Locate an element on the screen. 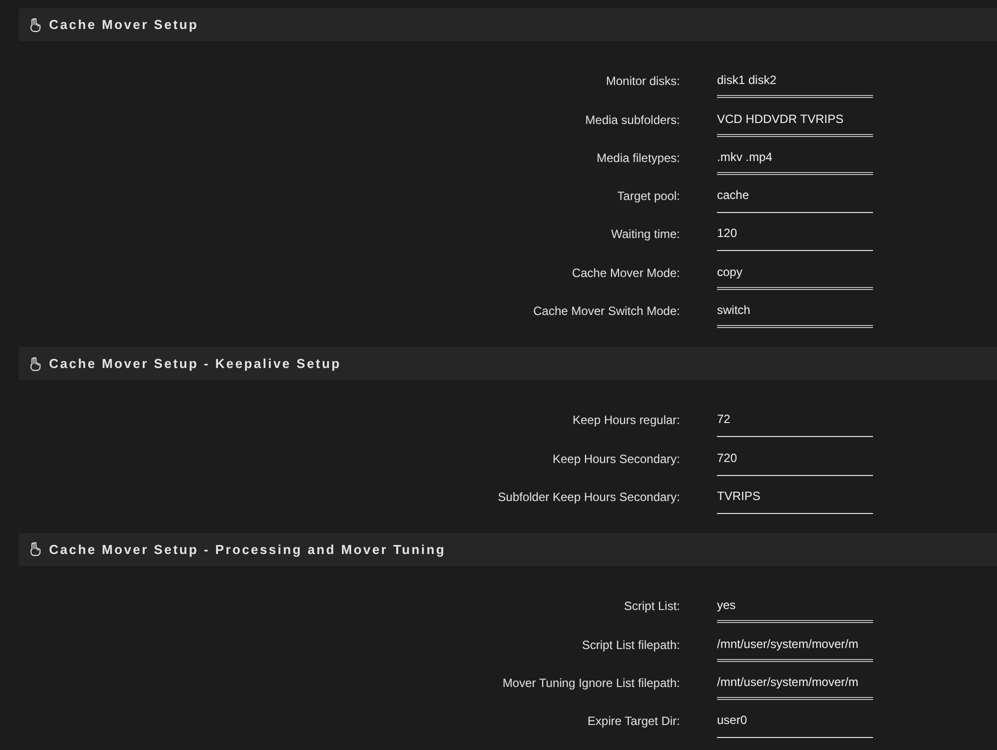 The width and height of the screenshot is (997, 750). field-label: Monitor disks: is located at coordinates (643, 81).